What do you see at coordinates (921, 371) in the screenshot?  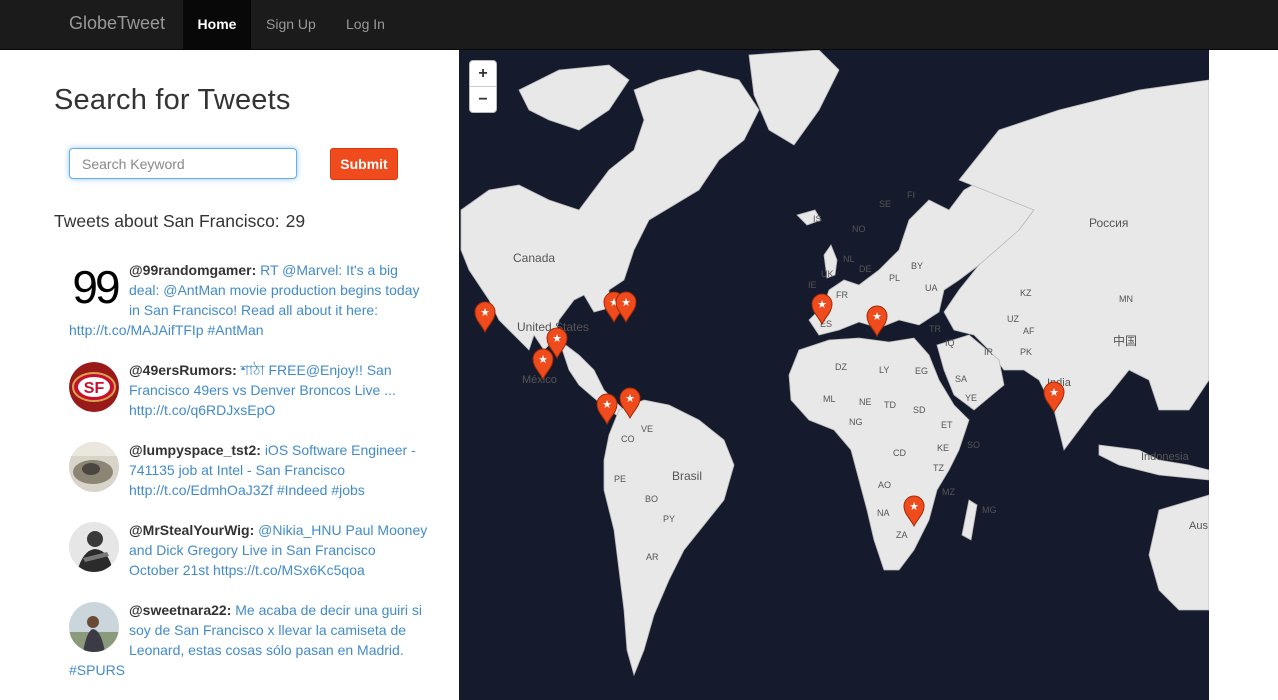 I see `map-label: EG` at bounding box center [921, 371].